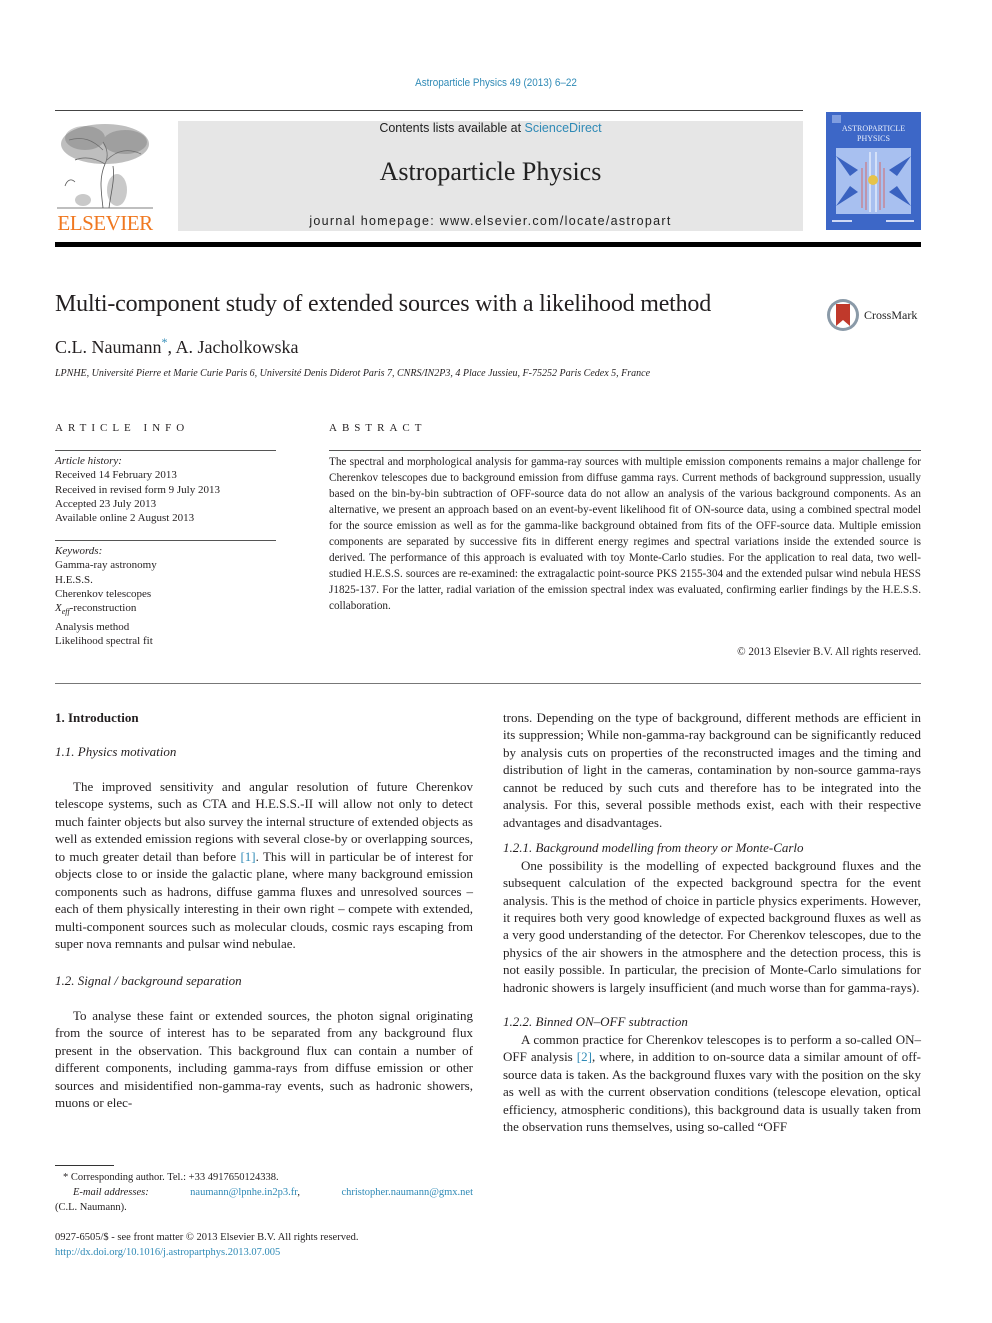 The width and height of the screenshot is (992, 1323). I want to click on contents-prefix: Contents lists available at, so click(452, 128).